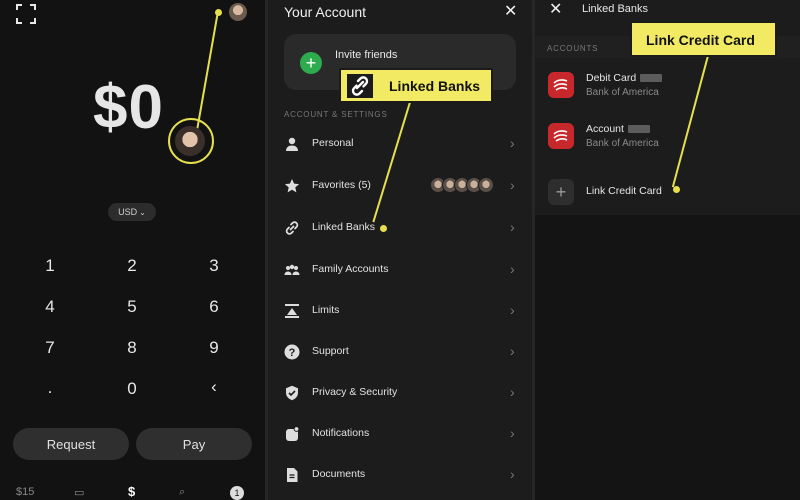  Describe the element at coordinates (400, 270) in the screenshot. I see `menu-item-family-accounts: Family Accounts ›` at that location.